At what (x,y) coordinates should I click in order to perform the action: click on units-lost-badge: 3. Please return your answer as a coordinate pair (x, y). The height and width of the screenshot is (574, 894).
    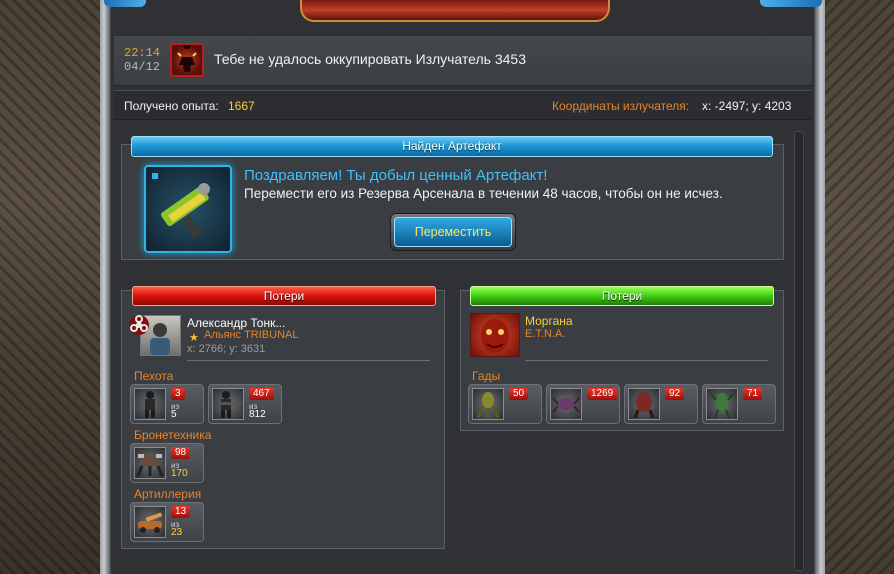
    Looking at the image, I should click on (178, 394).